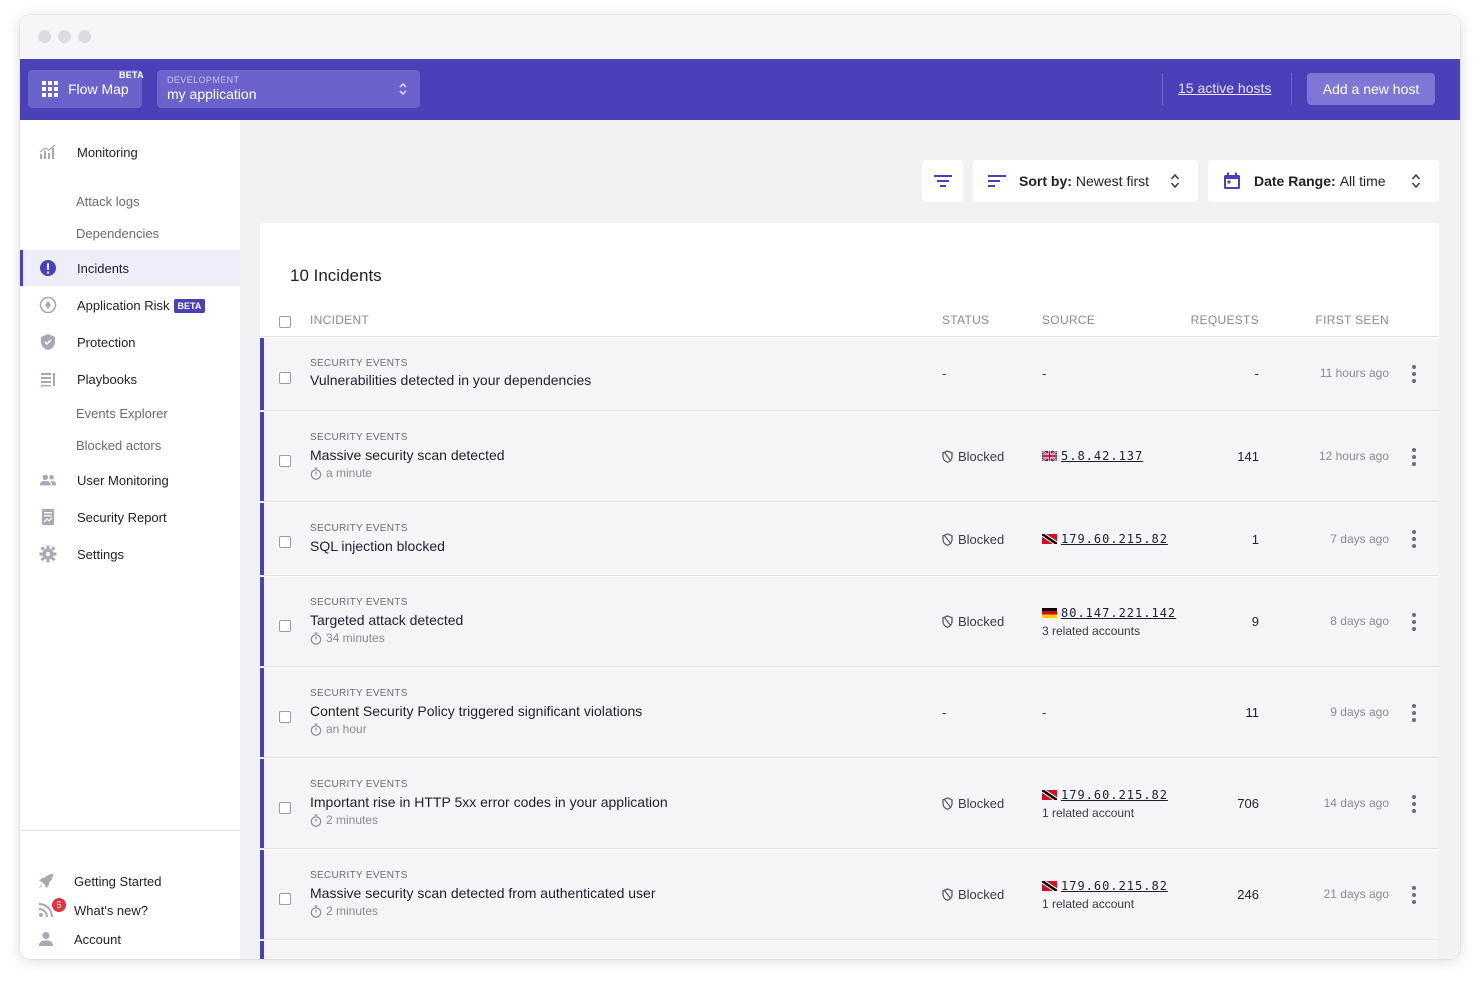 The image size is (1480, 984). Describe the element at coordinates (130, 342) in the screenshot. I see `sidebar-item-protection: Protection` at that location.